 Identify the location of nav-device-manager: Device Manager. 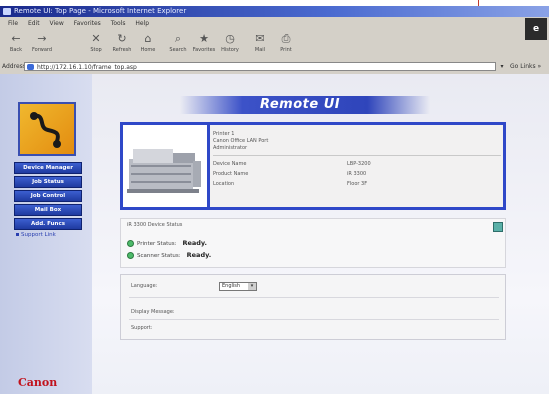
(48, 168).